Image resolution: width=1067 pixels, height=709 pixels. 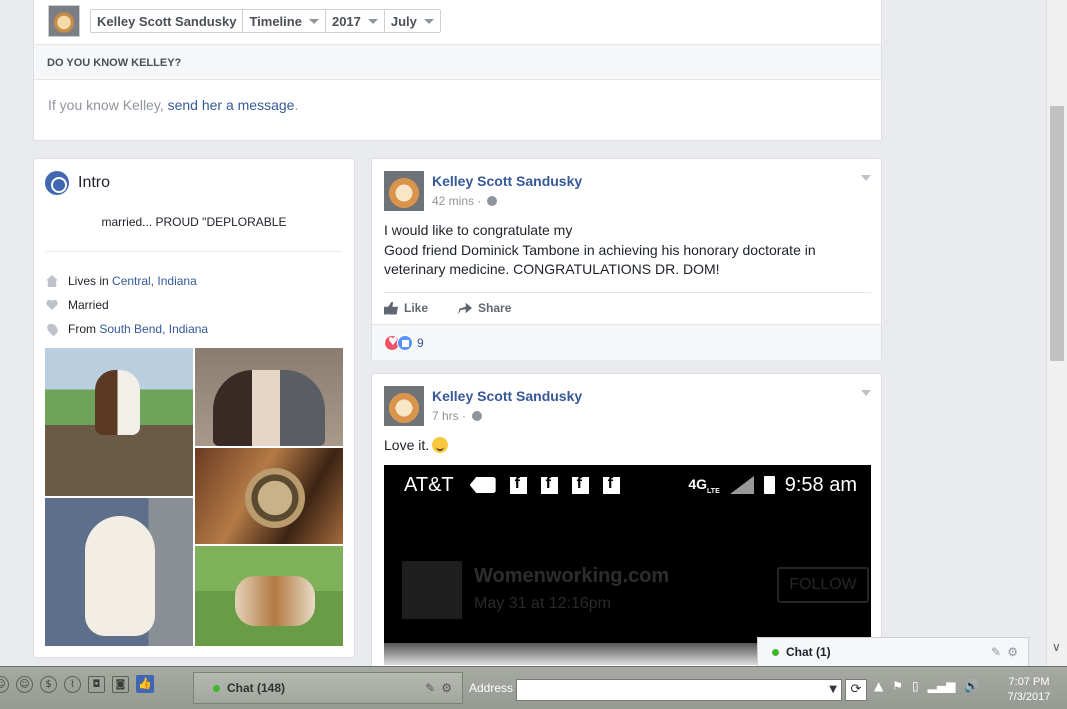 I want to click on battery-icon, so click(x=769, y=485).